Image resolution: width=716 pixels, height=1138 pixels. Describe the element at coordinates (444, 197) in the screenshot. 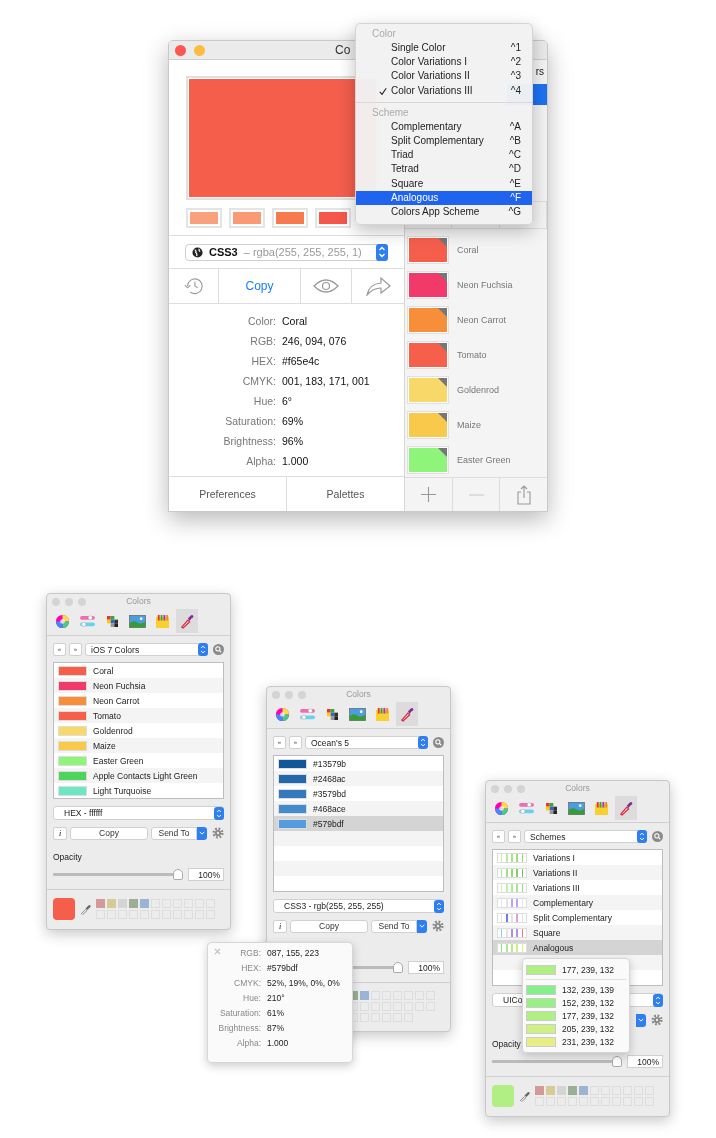

I see `menu-item: Analogous ^F` at that location.